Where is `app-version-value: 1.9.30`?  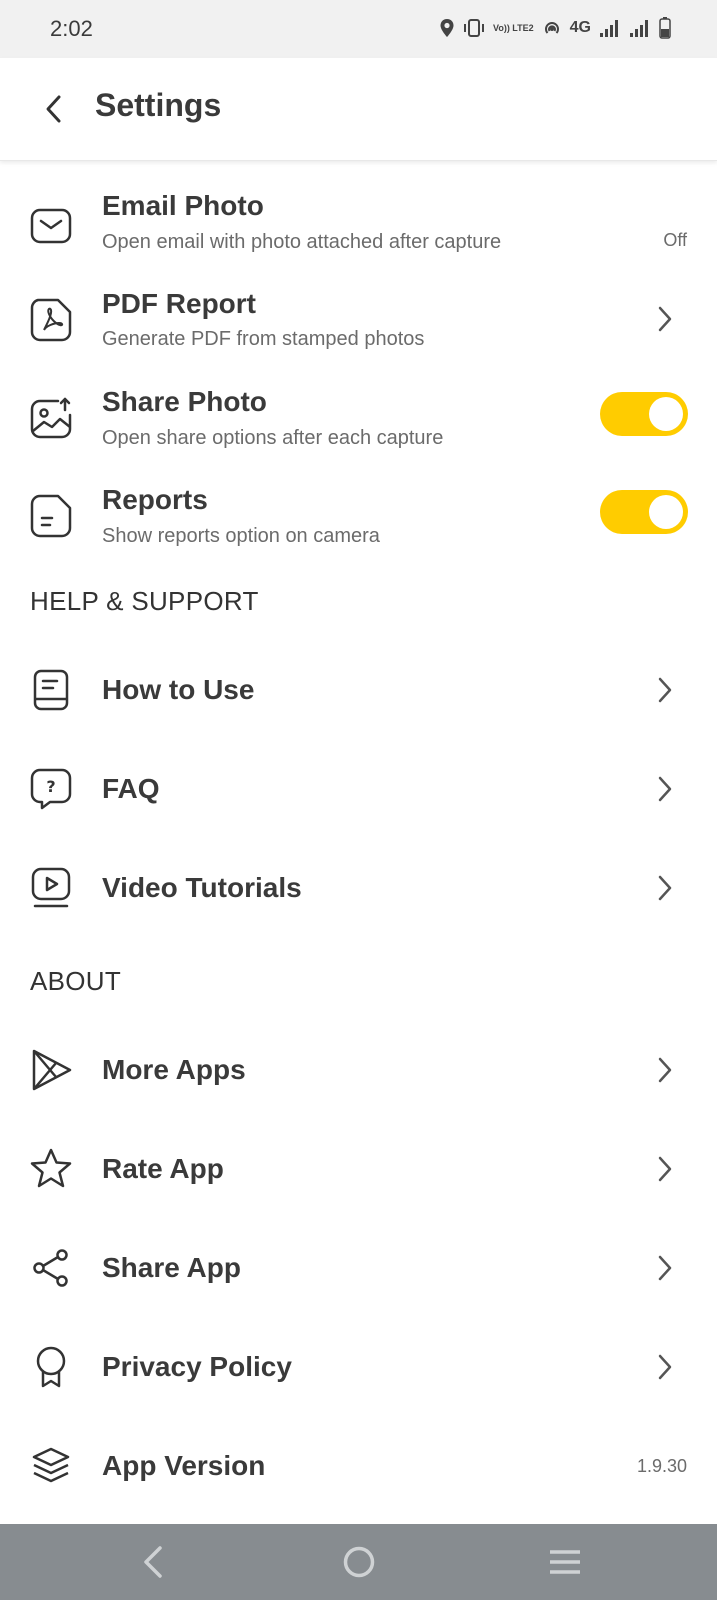
app-version-value: 1.9.30 is located at coordinates (661, 1466).